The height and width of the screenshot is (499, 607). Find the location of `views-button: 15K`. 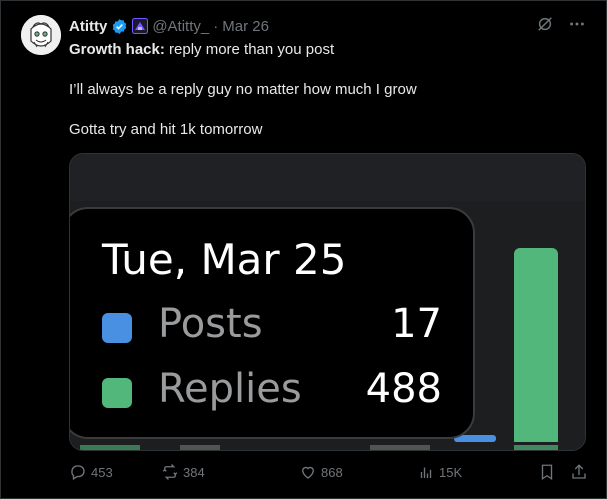

views-button: 15K is located at coordinates (477, 472).